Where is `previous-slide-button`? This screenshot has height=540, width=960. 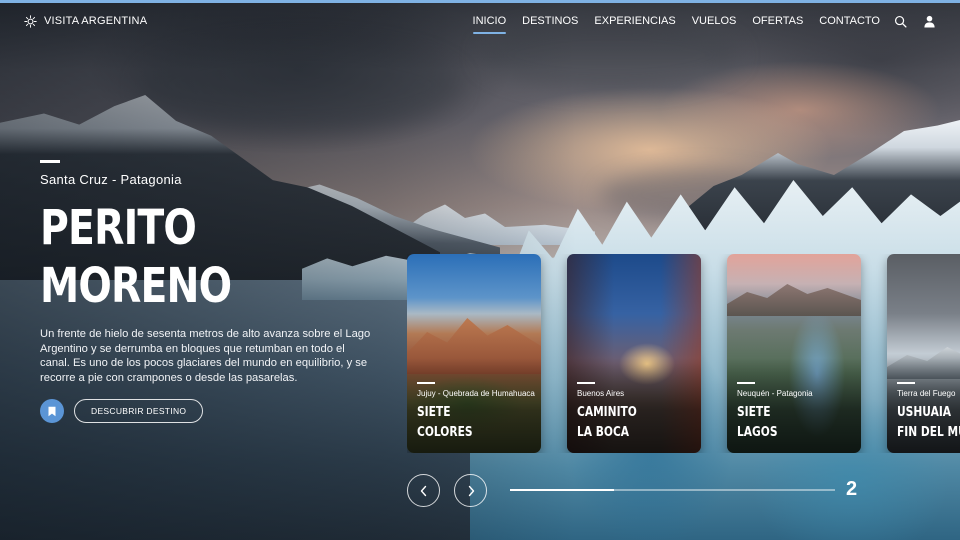
previous-slide-button is located at coordinates (423, 490).